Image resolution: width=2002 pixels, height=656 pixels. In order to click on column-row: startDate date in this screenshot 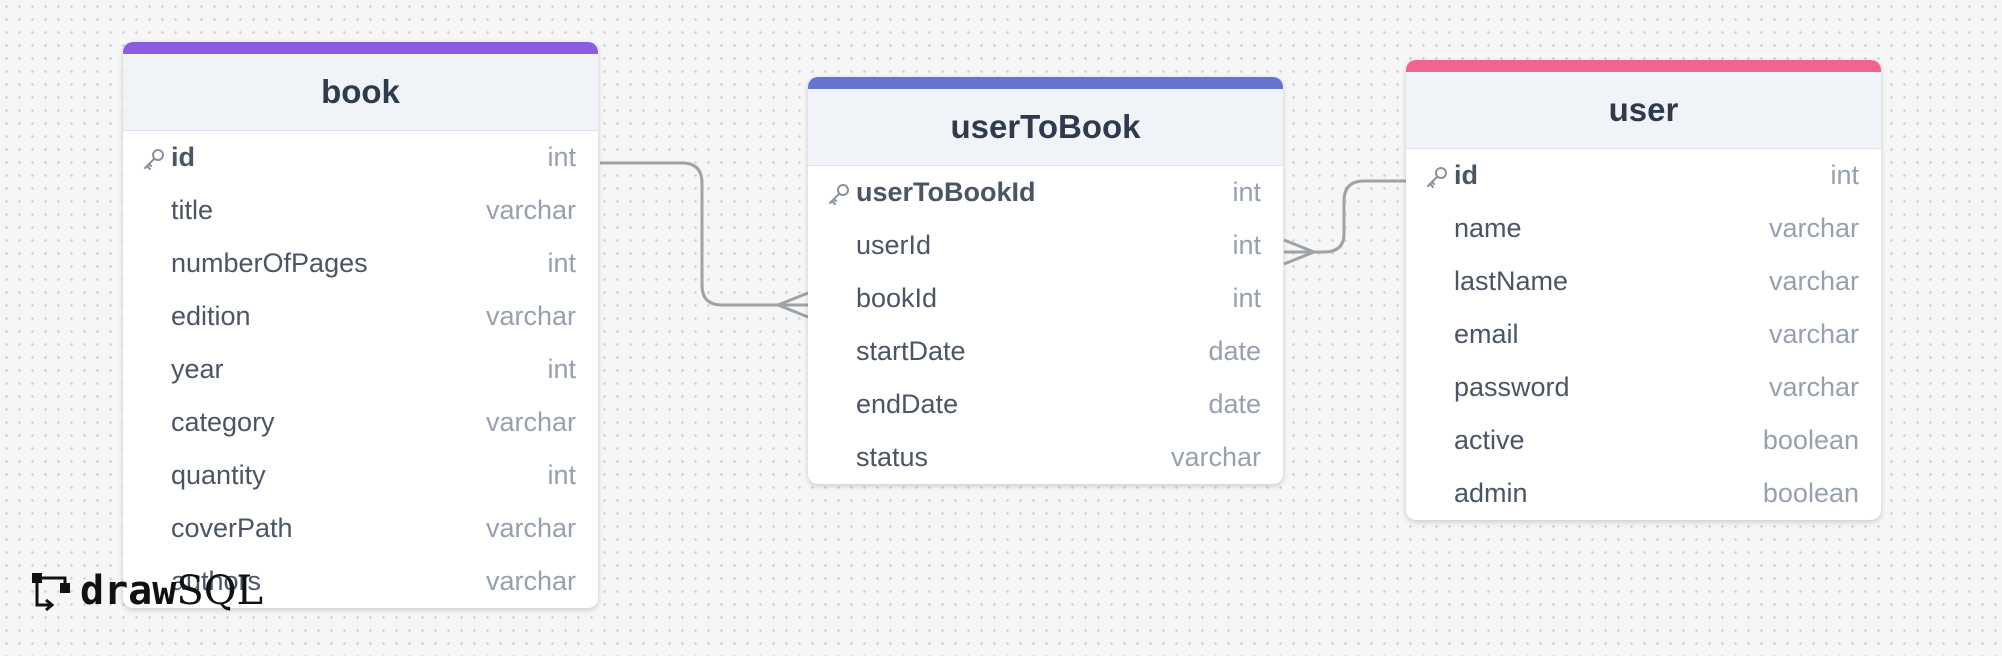, I will do `click(1045, 351)`.